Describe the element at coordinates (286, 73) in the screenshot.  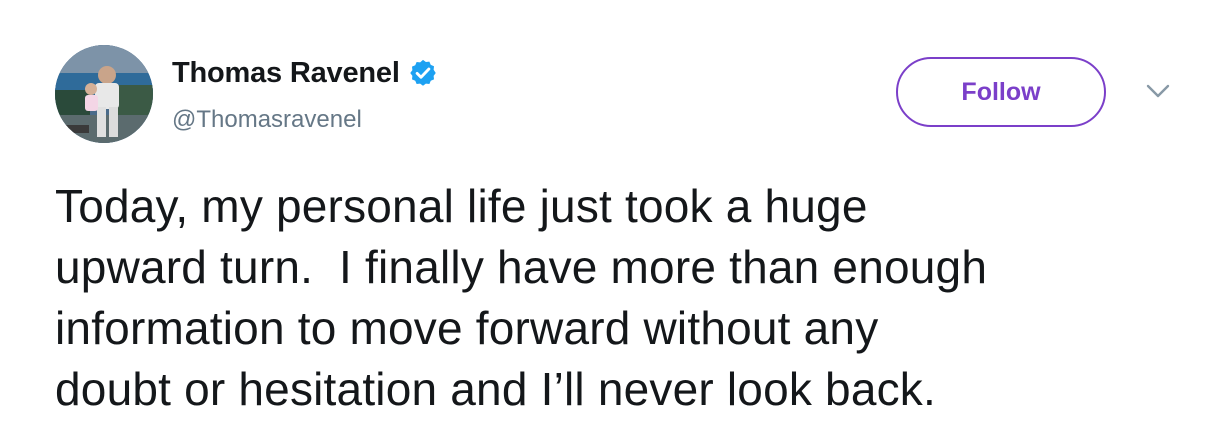
I see `author-display-name: Thomas Ravenel` at that location.